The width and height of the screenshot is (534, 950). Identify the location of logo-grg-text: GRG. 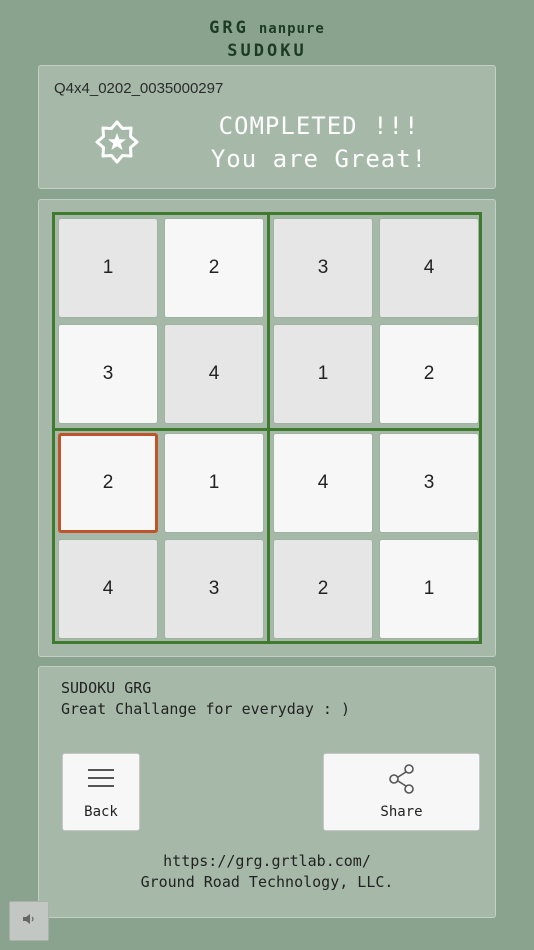
(229, 28).